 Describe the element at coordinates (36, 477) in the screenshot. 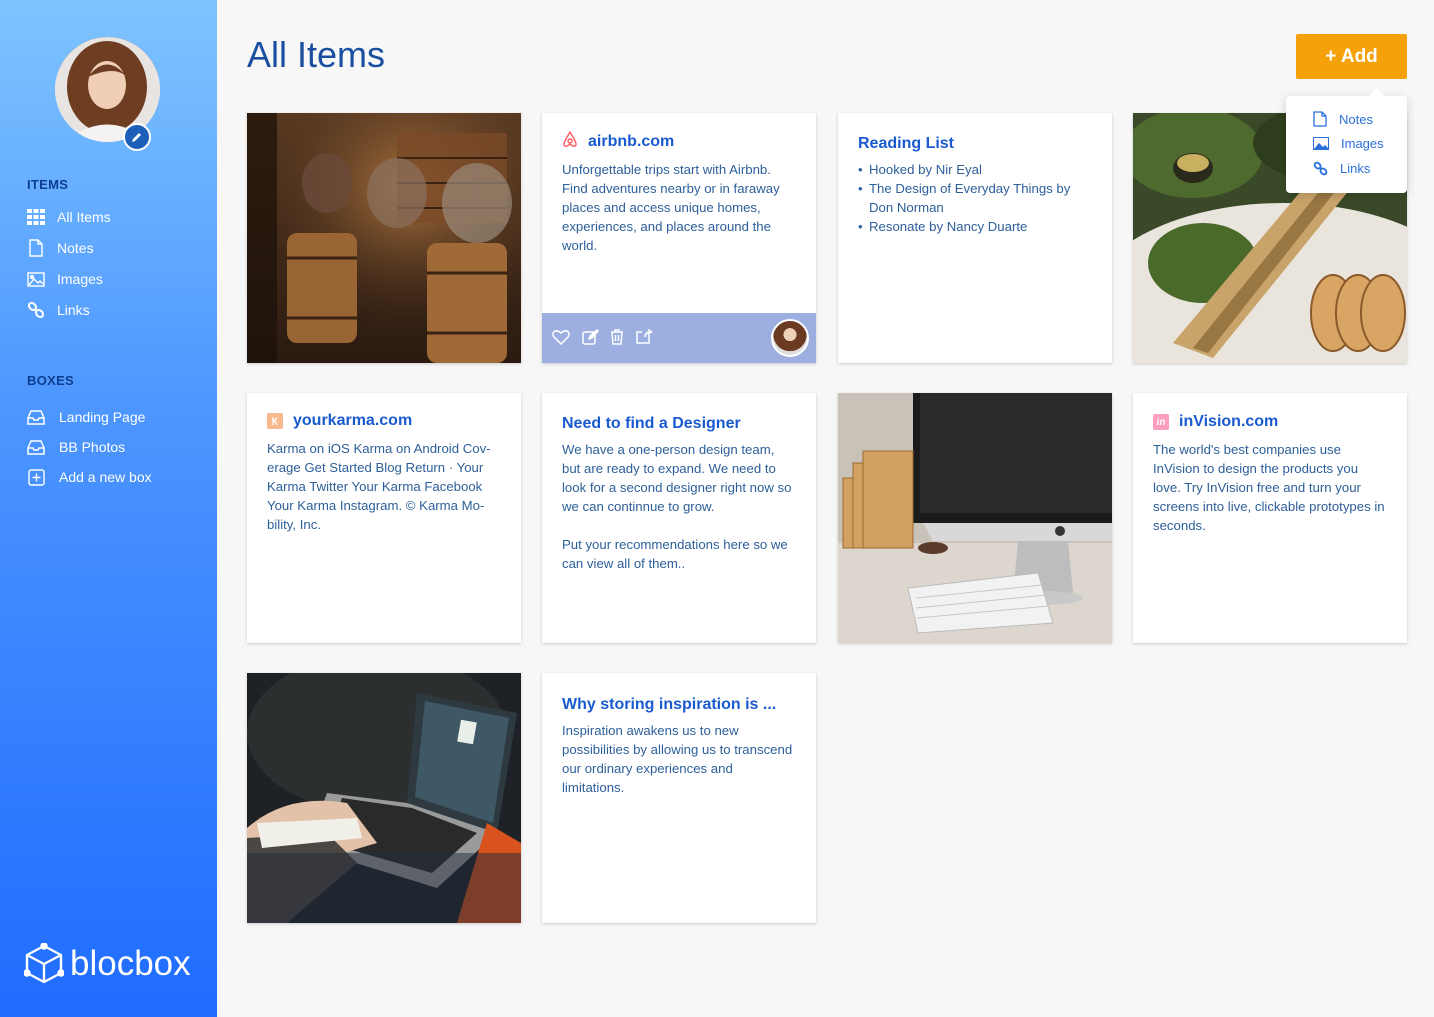

I see `plus-square-icon` at that location.